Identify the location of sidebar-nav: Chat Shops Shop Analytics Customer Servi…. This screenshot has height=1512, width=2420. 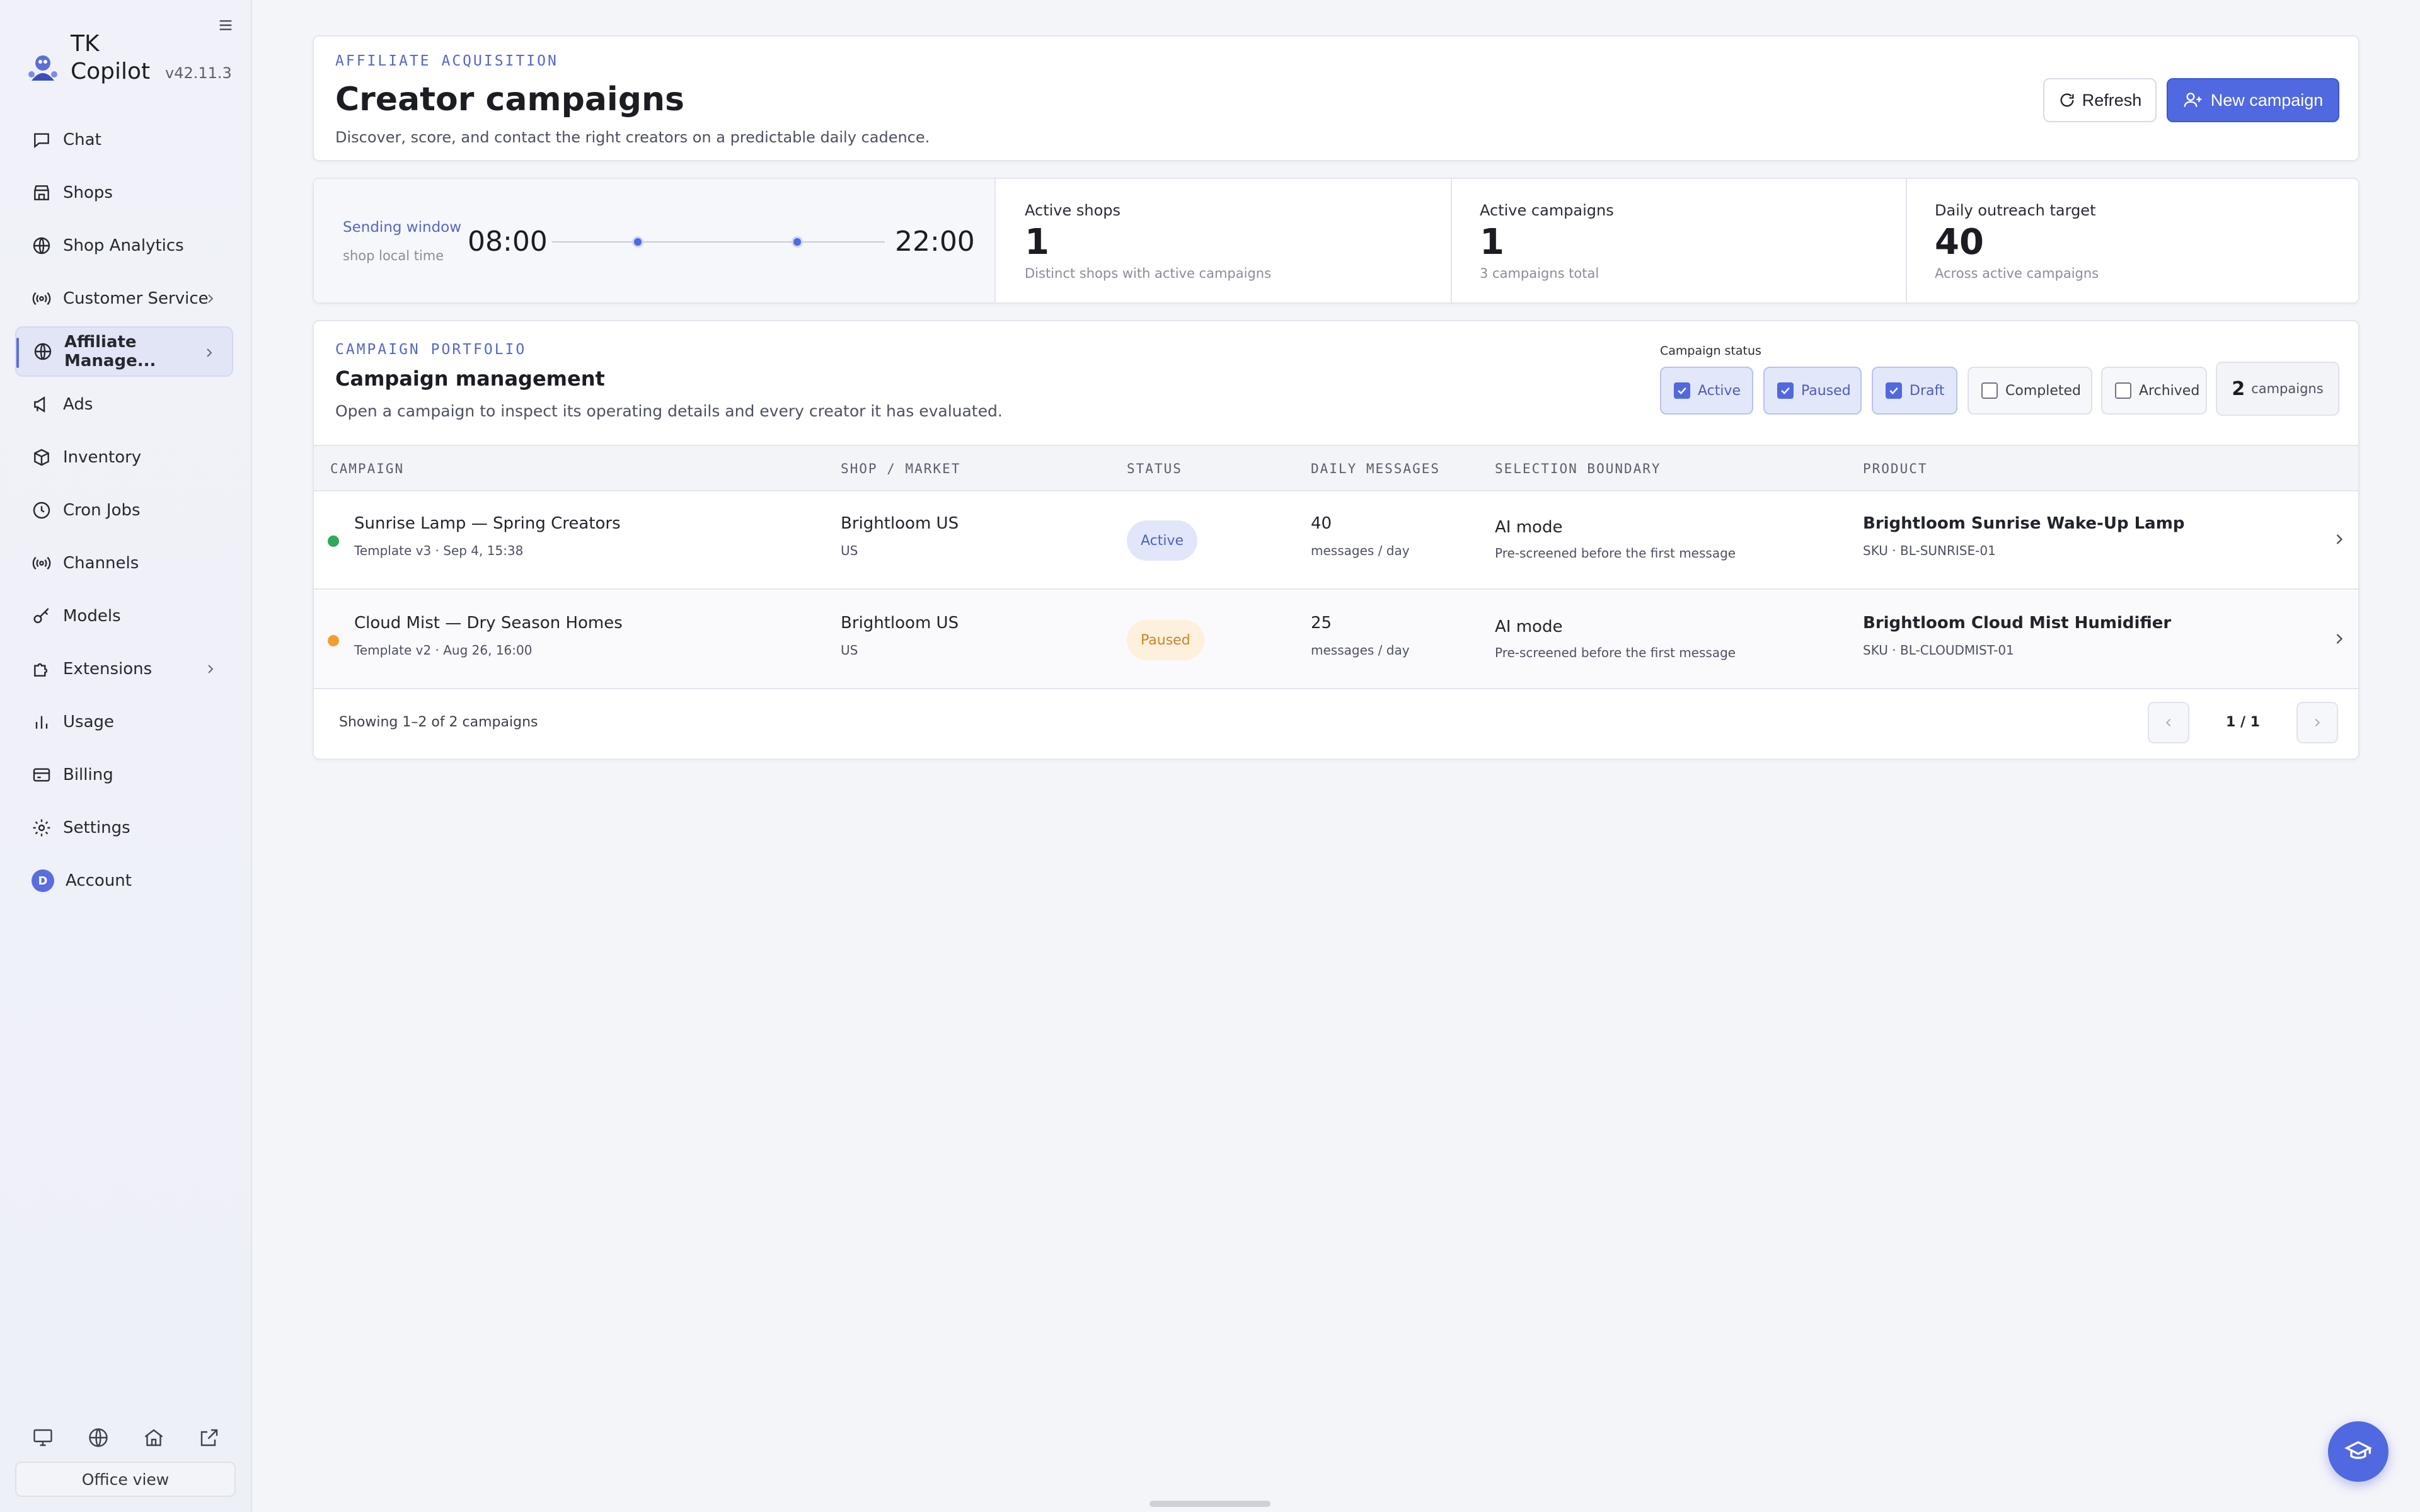
(124, 511).